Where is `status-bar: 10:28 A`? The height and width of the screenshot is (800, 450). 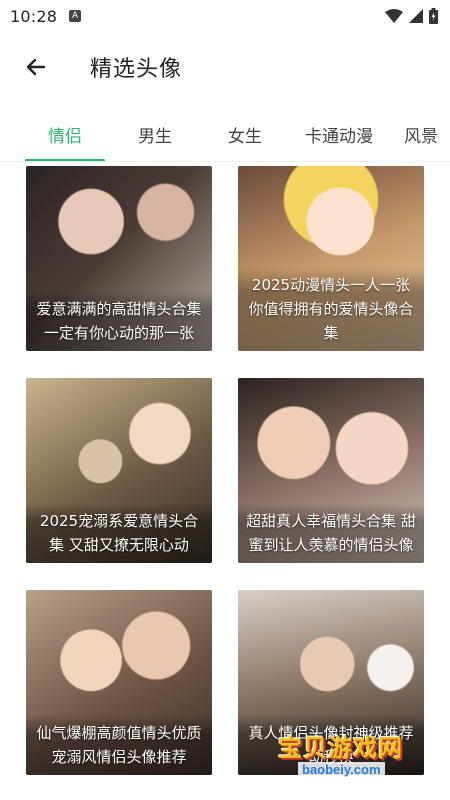
status-bar: 10:28 A is located at coordinates (225, 16).